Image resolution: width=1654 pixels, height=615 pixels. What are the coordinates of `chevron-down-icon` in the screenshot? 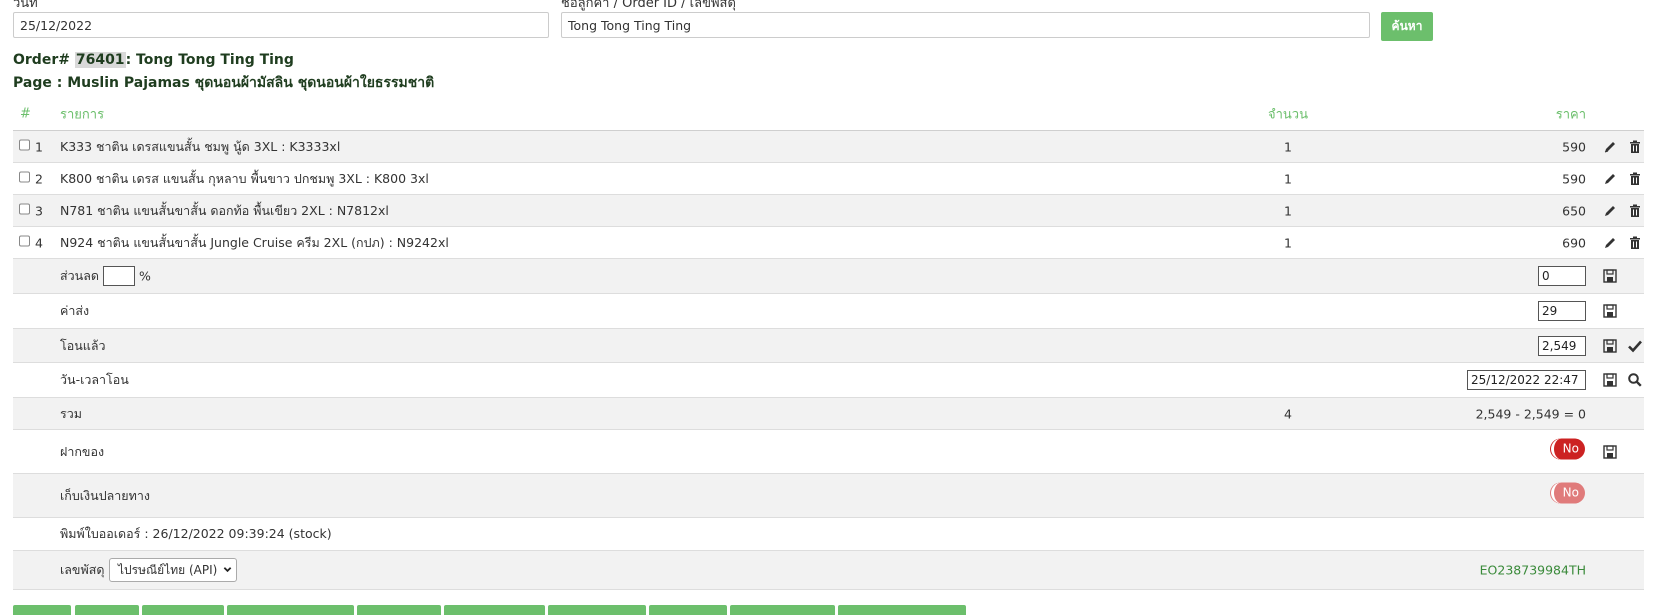 It's located at (227, 570).